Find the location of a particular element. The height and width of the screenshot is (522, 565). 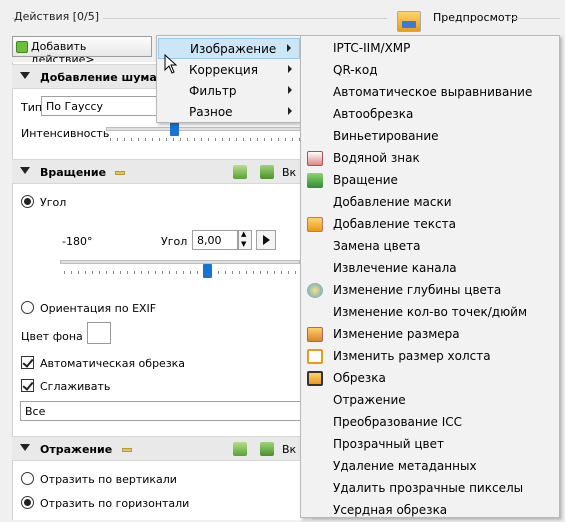

submenu-item-remove-transparent: Удалить прозрачные пикселы is located at coordinates (430, 489).